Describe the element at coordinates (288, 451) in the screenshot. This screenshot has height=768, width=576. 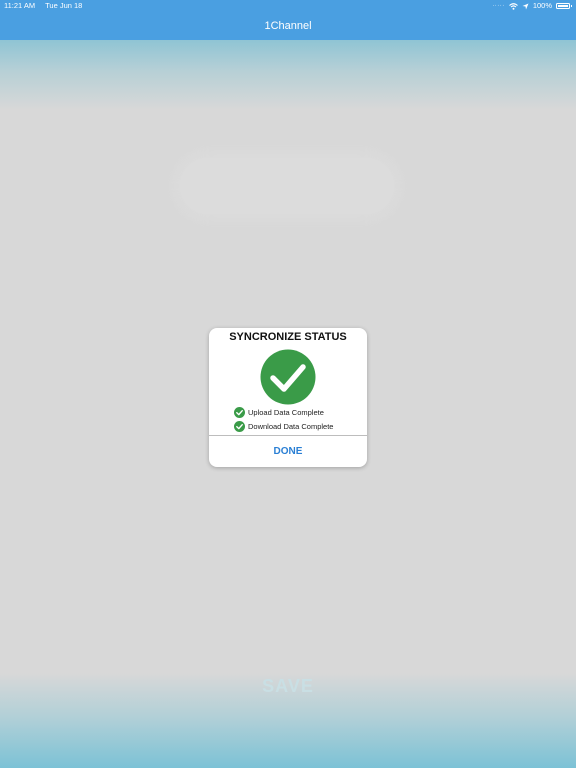
I see `done-button: DONE` at that location.